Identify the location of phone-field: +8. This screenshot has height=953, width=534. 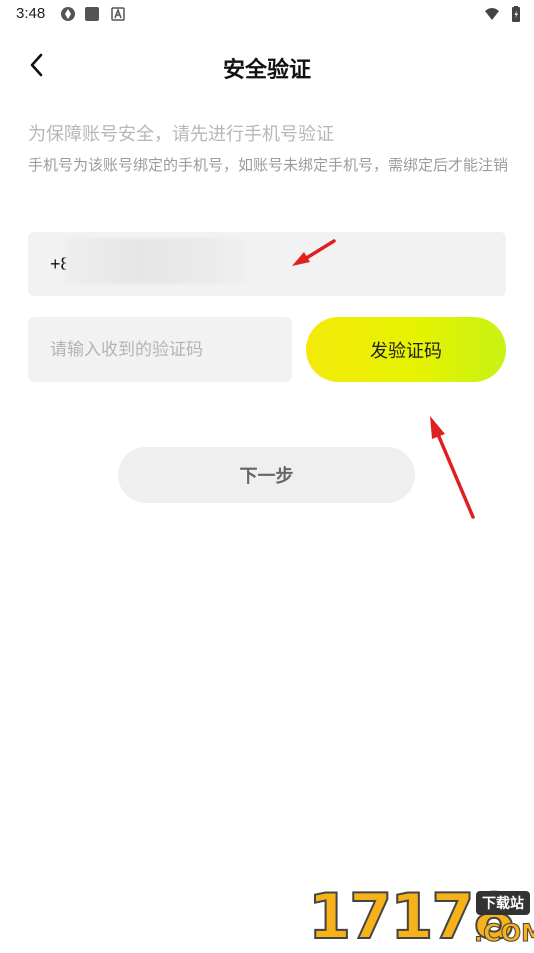
(267, 264).